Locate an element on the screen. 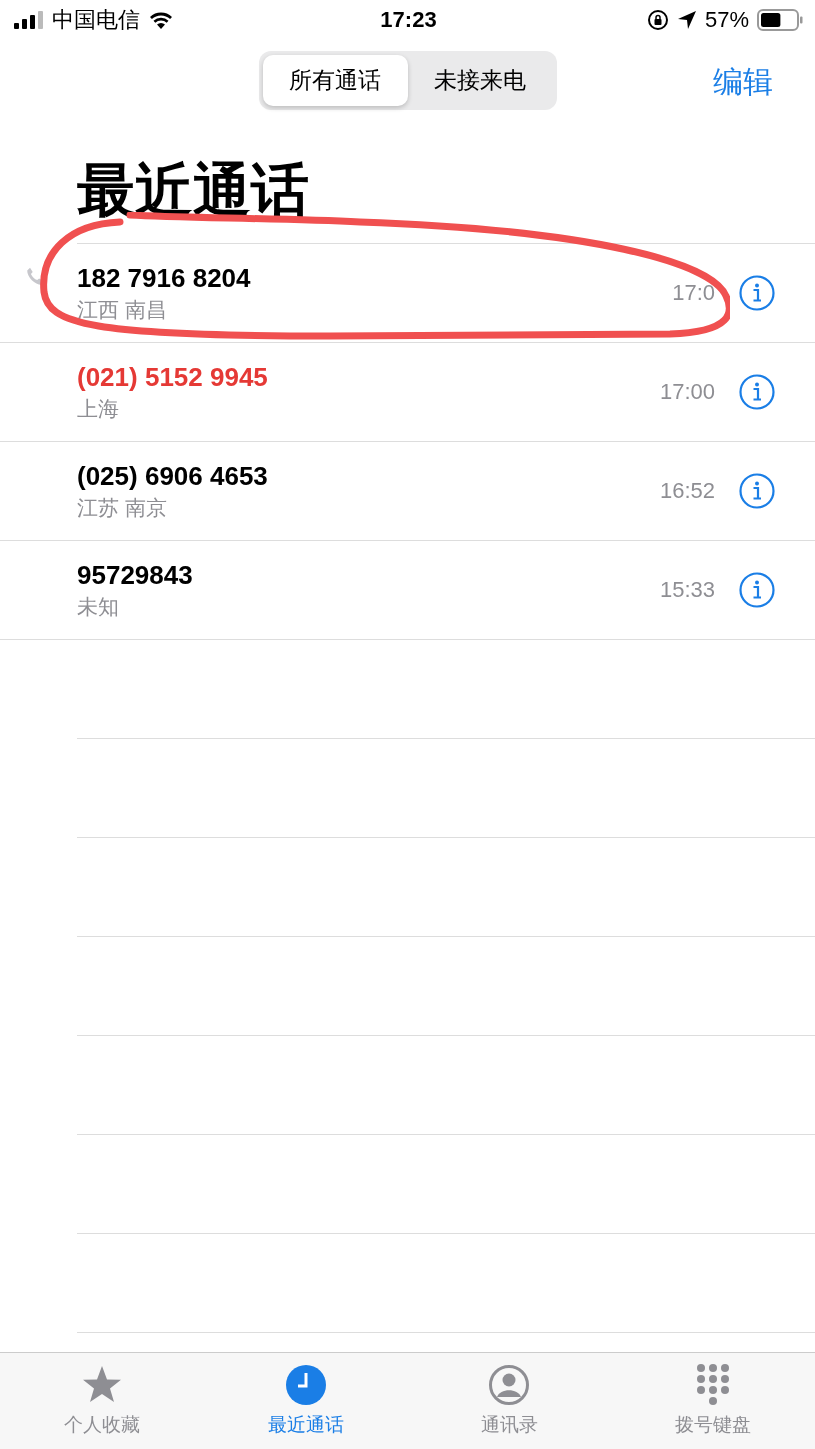 This screenshot has width=815, height=1449. phone-number: 182 7916 8204 is located at coordinates (164, 278).